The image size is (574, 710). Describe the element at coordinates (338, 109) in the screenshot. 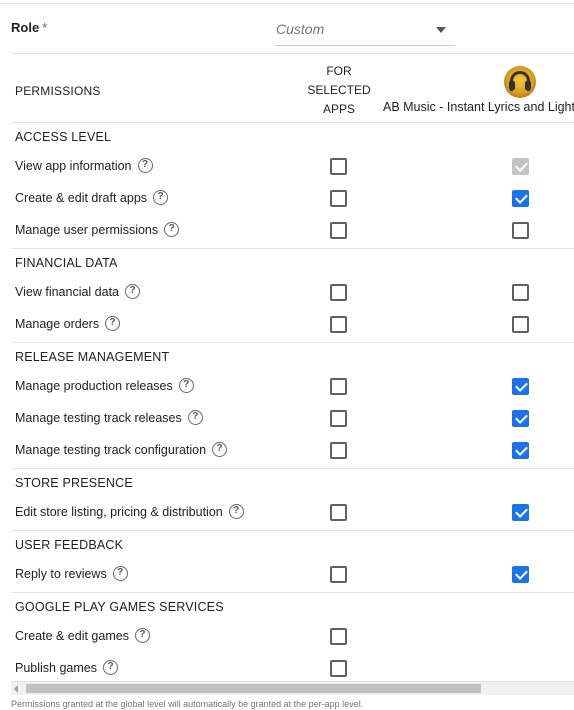

I see `selected-apps-header-line: APPS` at that location.